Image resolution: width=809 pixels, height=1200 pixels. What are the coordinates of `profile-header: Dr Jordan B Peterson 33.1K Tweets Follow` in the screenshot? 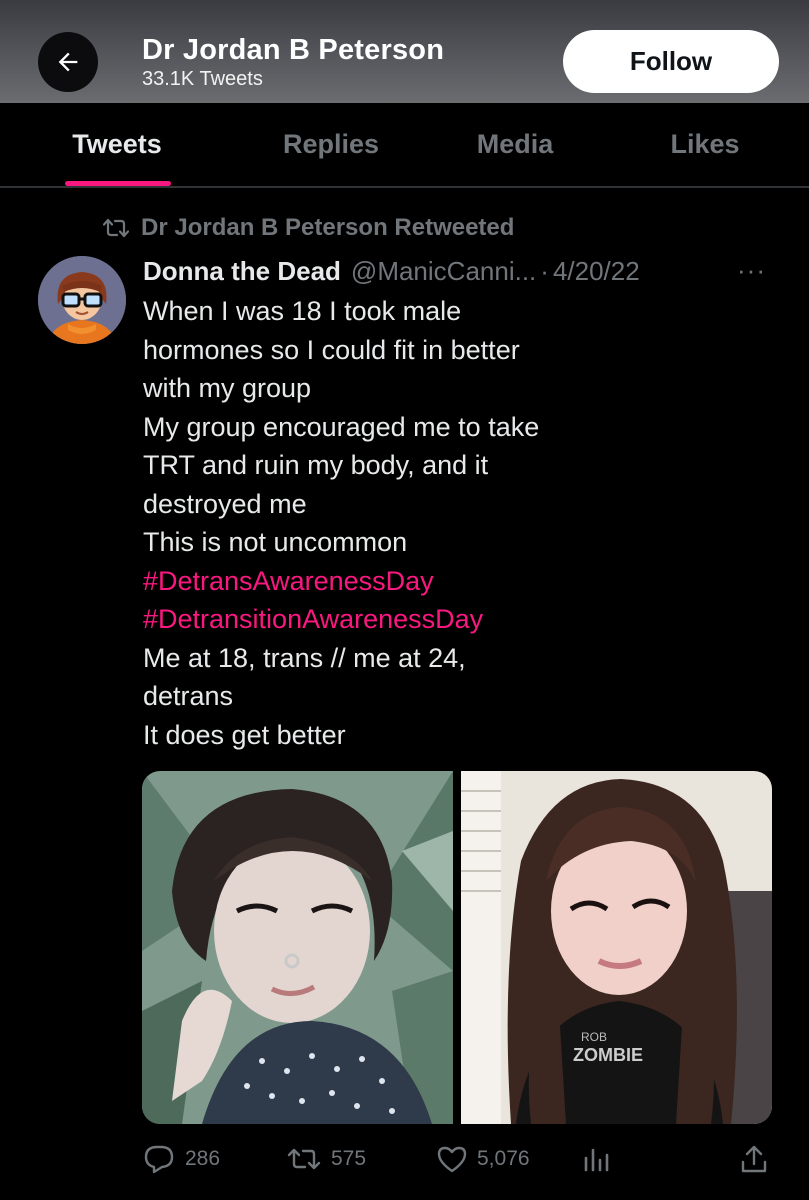 It's located at (404, 51).